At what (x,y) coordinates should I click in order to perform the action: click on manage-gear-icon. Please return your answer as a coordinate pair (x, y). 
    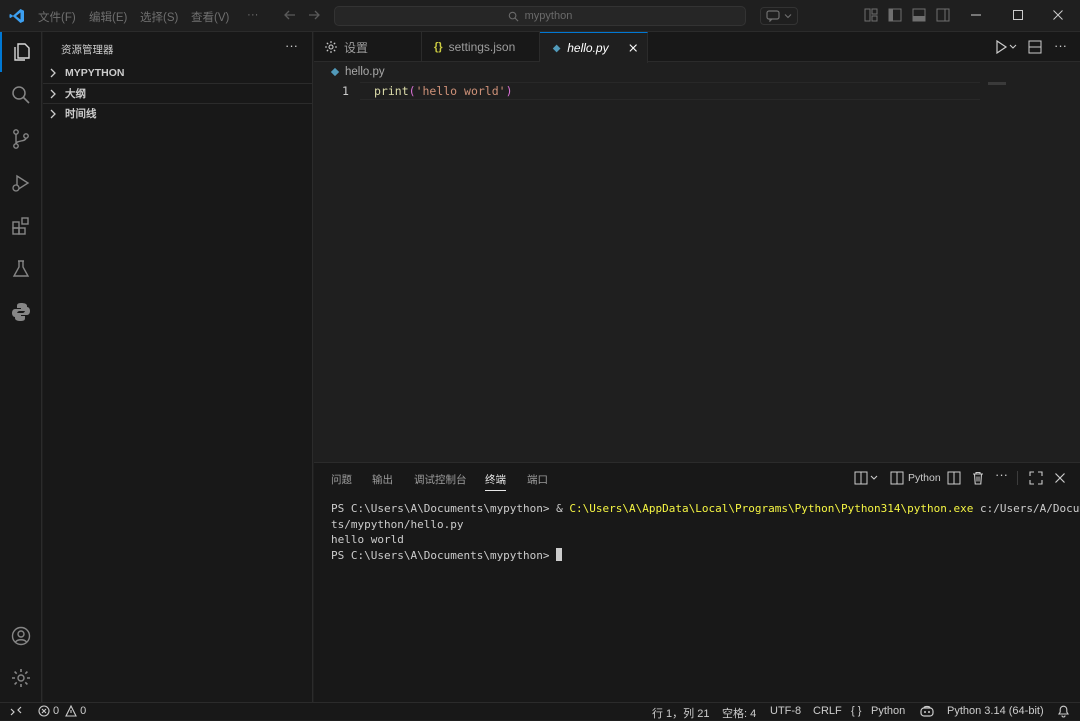
    Looking at the image, I should click on (21, 678).